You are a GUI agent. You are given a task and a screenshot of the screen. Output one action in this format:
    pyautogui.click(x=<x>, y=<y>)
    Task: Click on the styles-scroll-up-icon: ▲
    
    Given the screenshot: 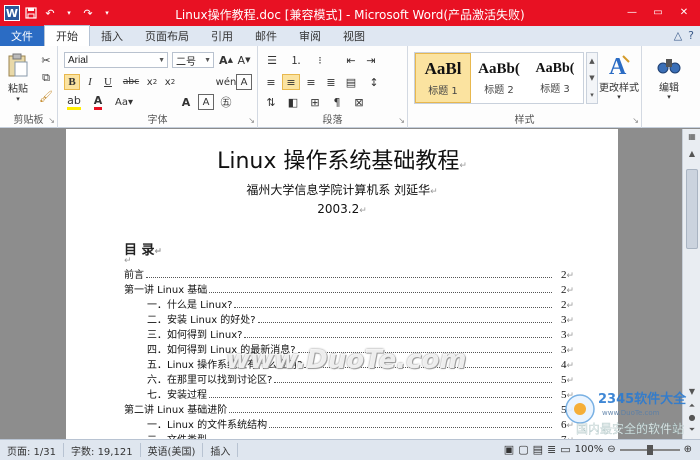 What is the action you would take?
    pyautogui.click(x=591, y=61)
    